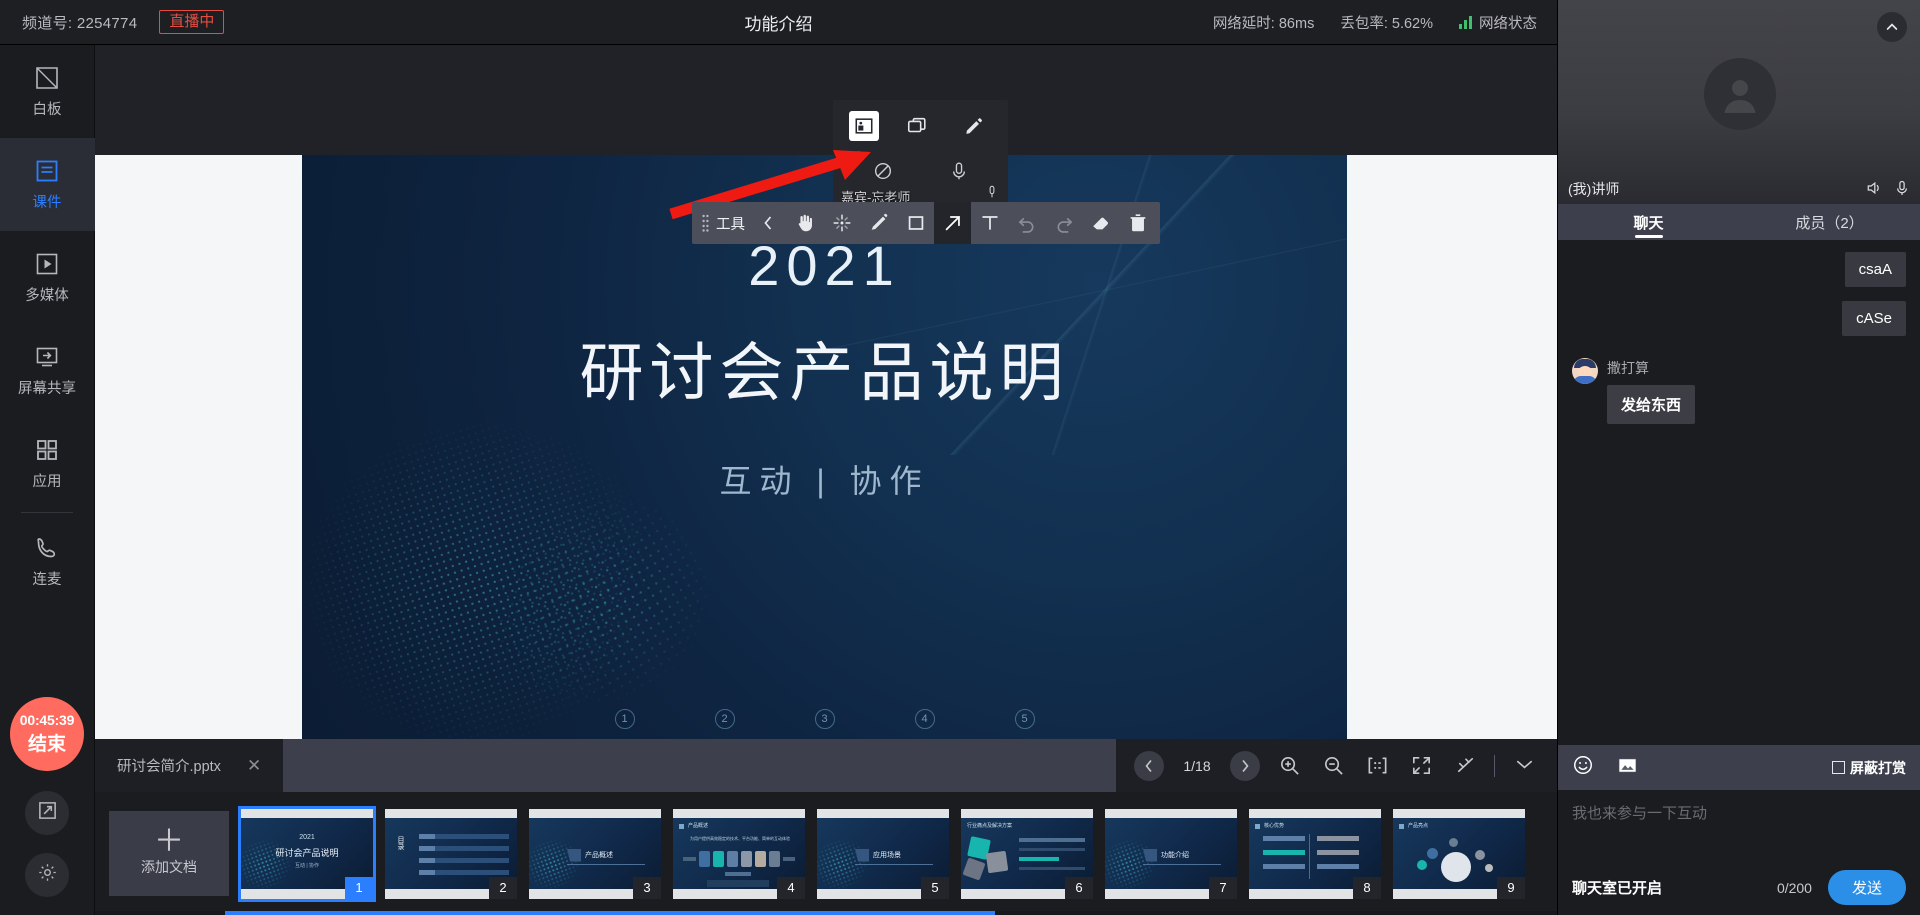 The image size is (1920, 915). Describe the element at coordinates (1739, 492) in the screenshot. I see `chat-message-list: csaA cASe 撒打算 发给东西` at that location.